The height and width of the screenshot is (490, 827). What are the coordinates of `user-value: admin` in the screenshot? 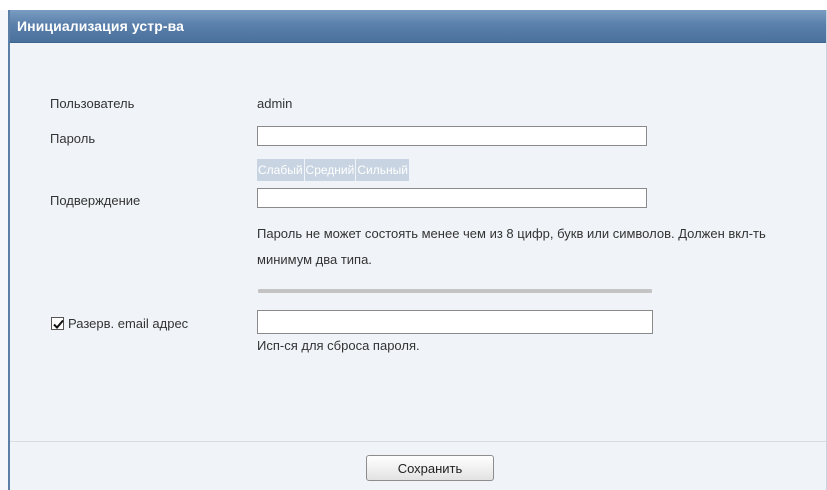 It's located at (275, 103).